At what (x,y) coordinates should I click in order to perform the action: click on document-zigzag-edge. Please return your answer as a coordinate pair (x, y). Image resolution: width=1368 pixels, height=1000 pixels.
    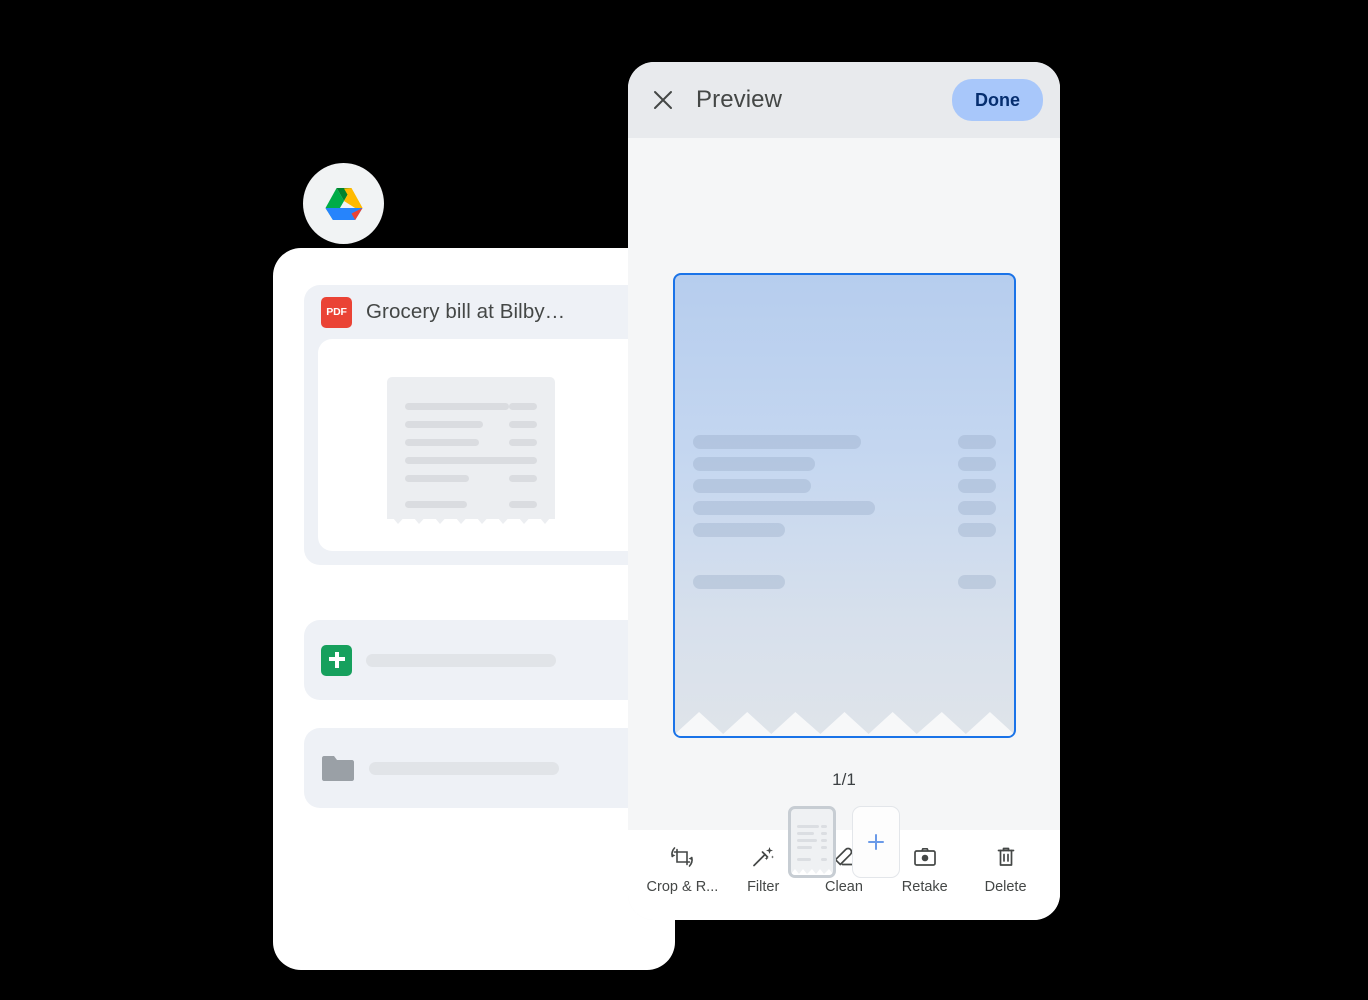
    Looking at the image, I should click on (844, 724).